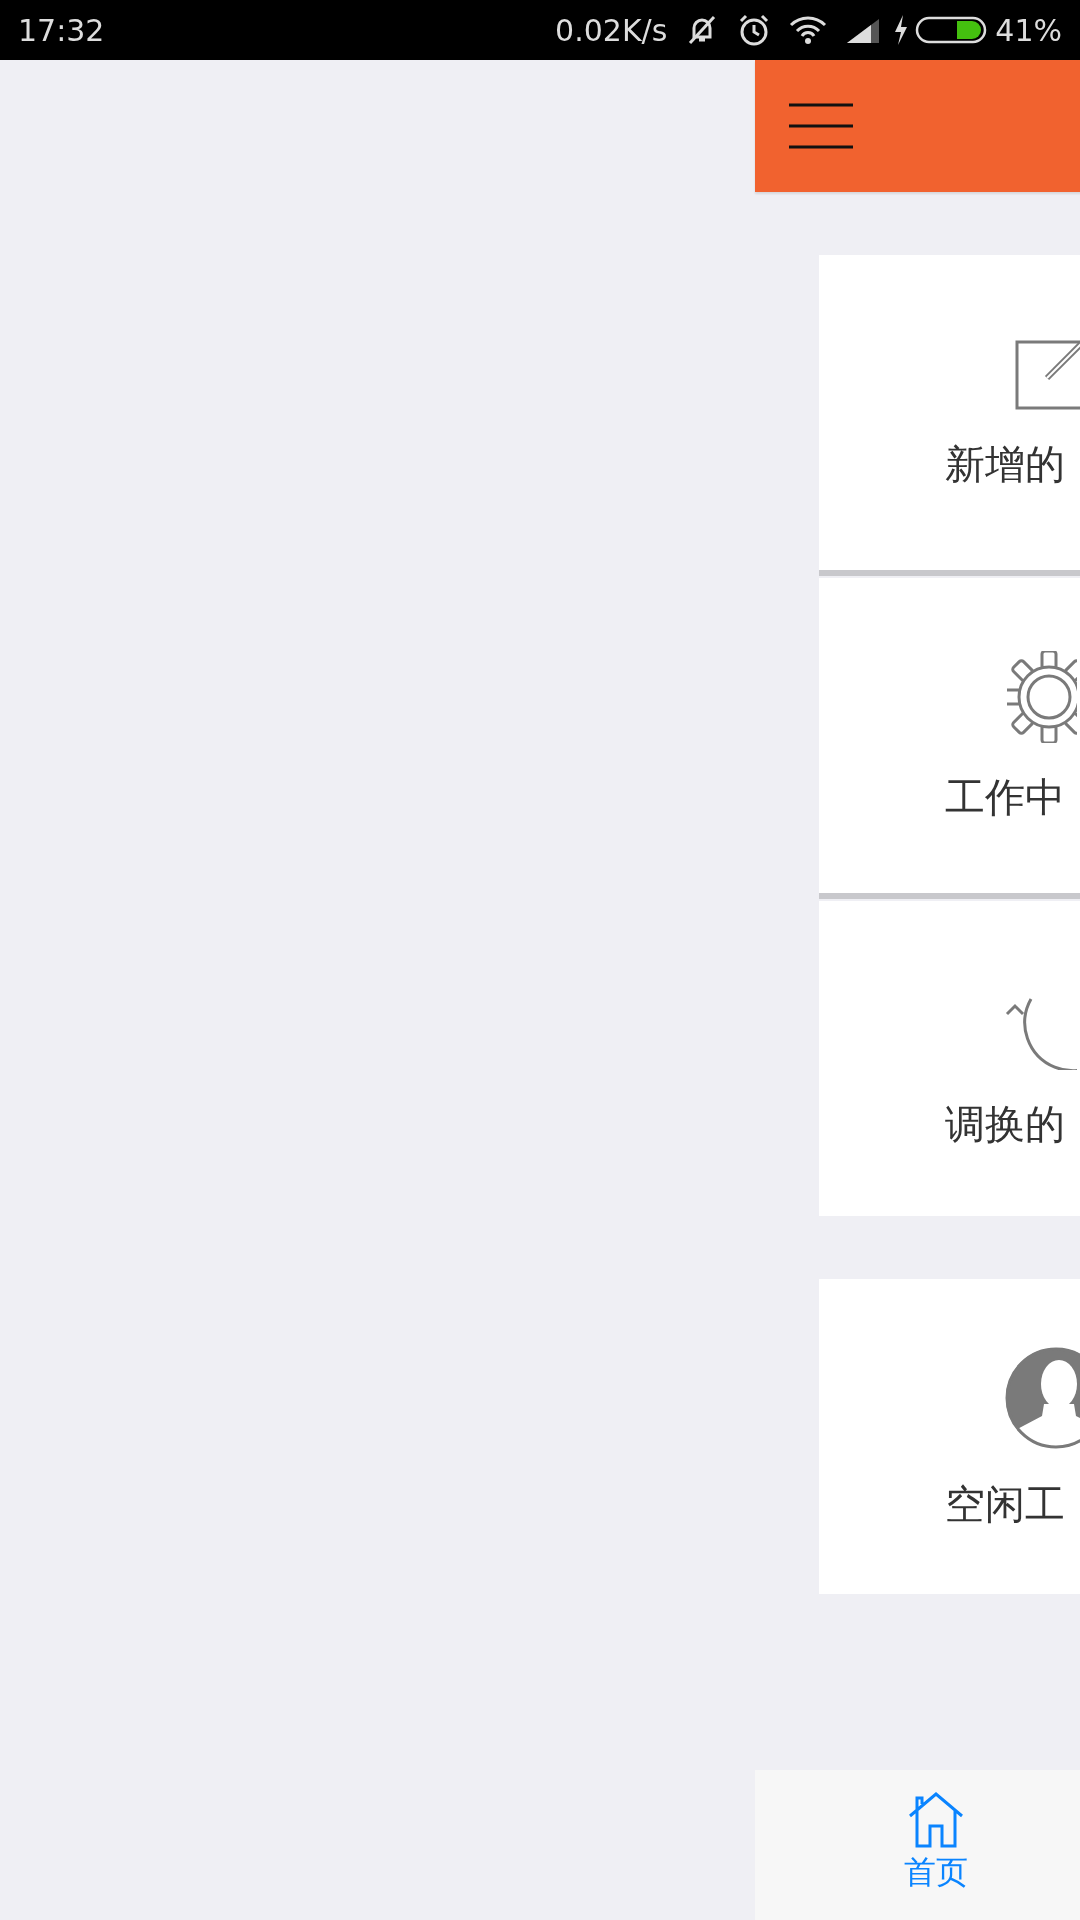  I want to click on network-speed: 0.02K/s, so click(611, 30).